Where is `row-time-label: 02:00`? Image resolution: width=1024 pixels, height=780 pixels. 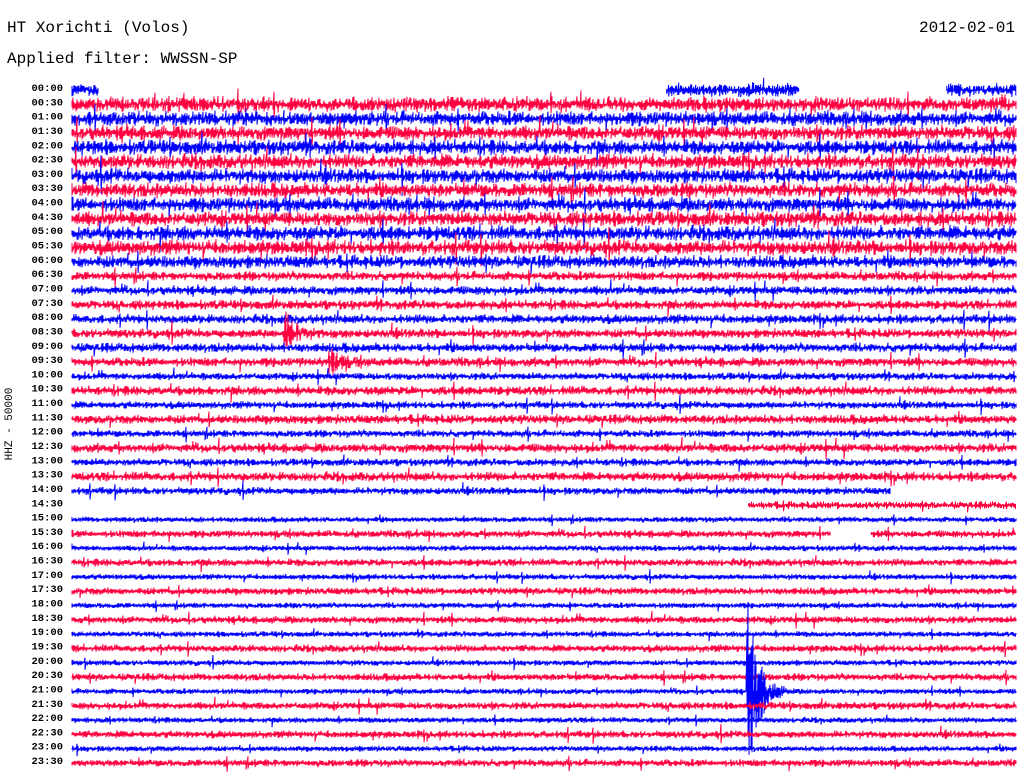
row-time-label: 02:00 is located at coordinates (47, 146).